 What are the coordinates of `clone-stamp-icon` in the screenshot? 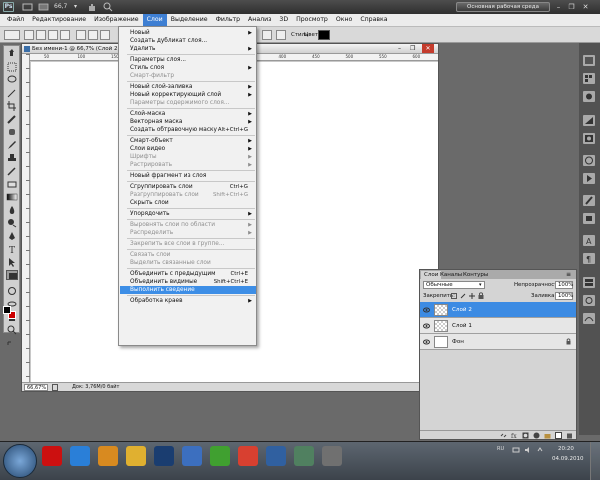 It's located at (12, 158).